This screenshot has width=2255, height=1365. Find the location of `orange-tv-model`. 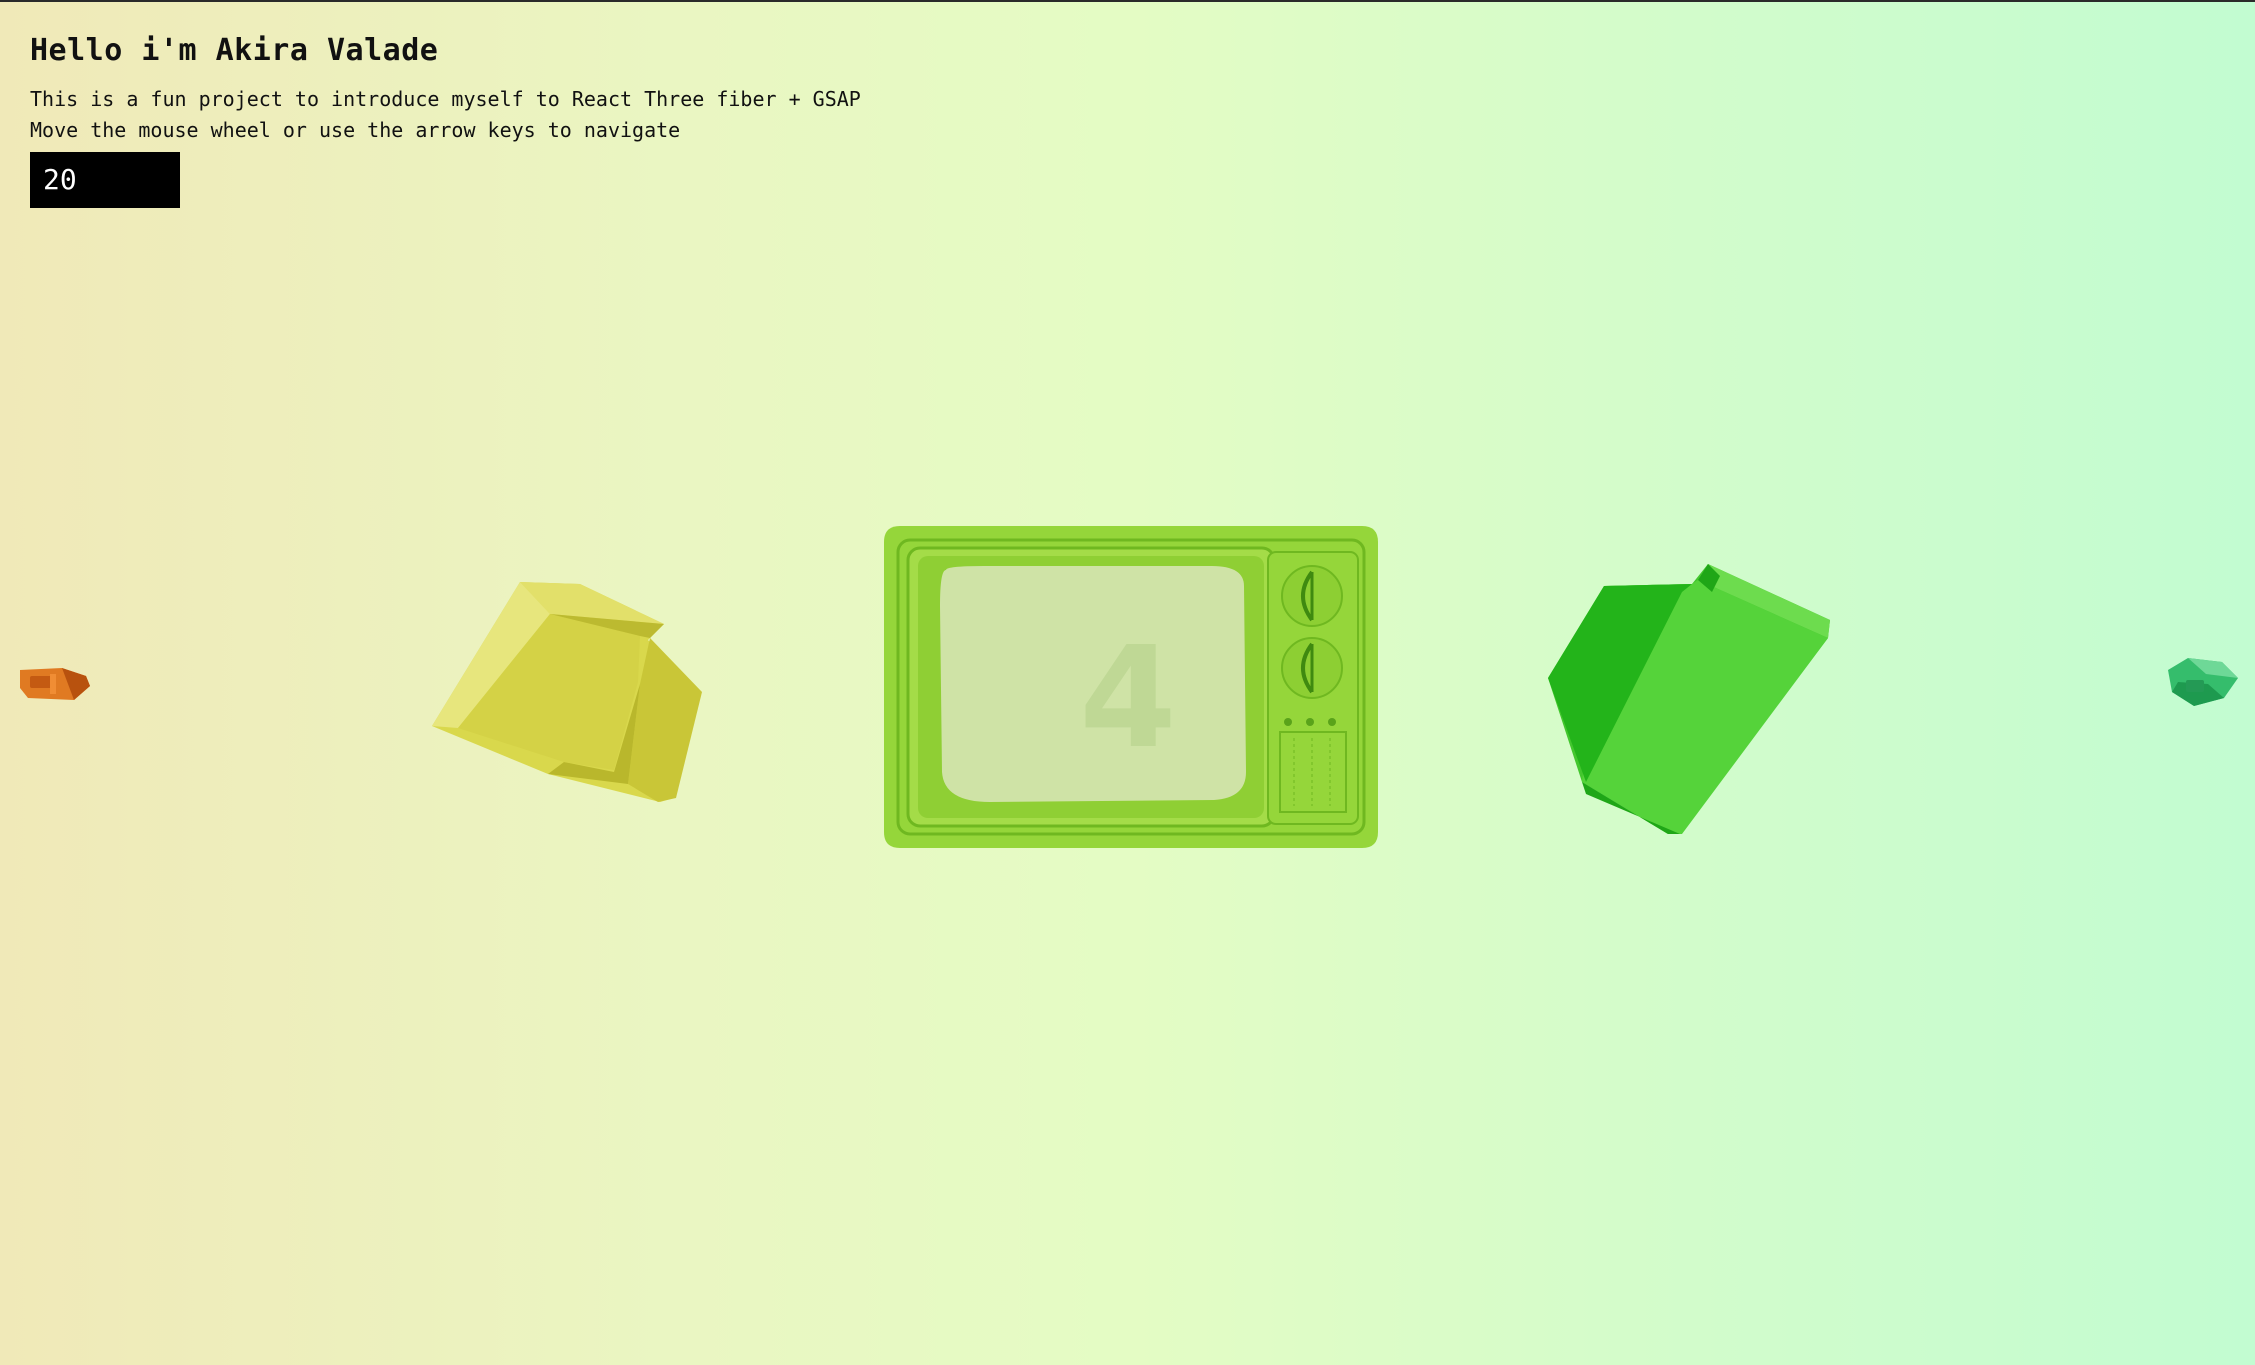

orange-tv-model is located at coordinates (56, 686).